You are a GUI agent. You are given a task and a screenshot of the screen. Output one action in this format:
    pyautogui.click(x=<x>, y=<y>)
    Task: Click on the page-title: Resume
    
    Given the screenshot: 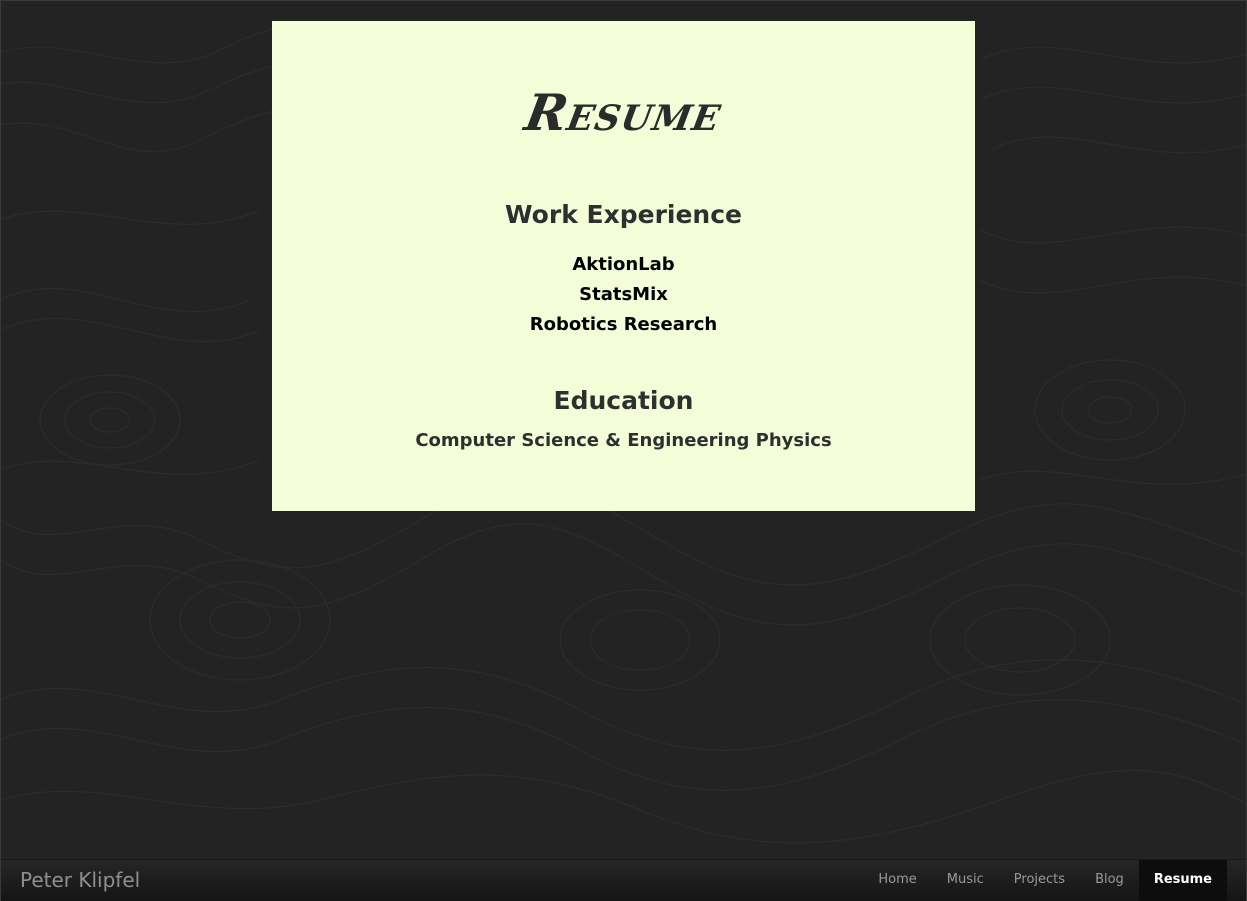 What is the action you would take?
    pyautogui.click(x=623, y=112)
    